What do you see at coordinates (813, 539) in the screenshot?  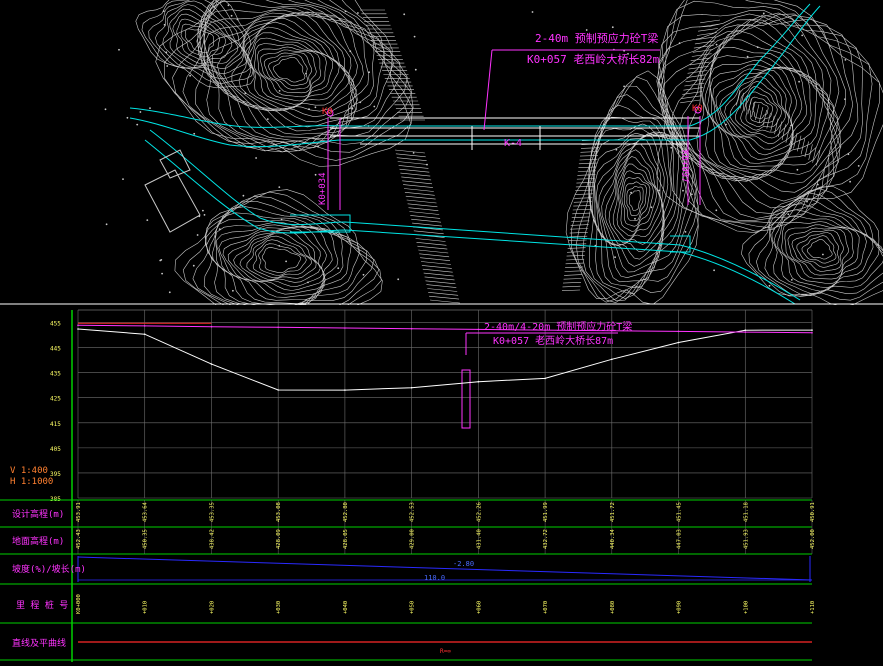 I see `ground-elevation-value: 452.00` at bounding box center [813, 539].